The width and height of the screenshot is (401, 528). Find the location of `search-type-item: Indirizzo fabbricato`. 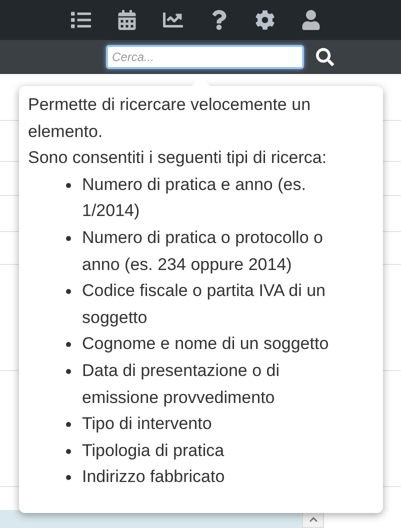

search-type-item: Indirizzo fabbricato is located at coordinates (153, 477).